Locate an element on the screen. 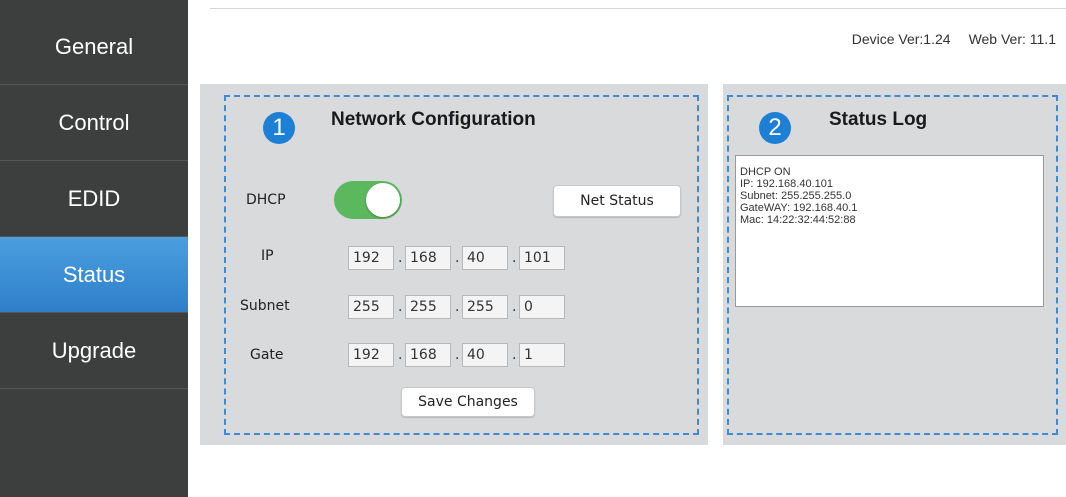  top-divider is located at coordinates (638, 8).